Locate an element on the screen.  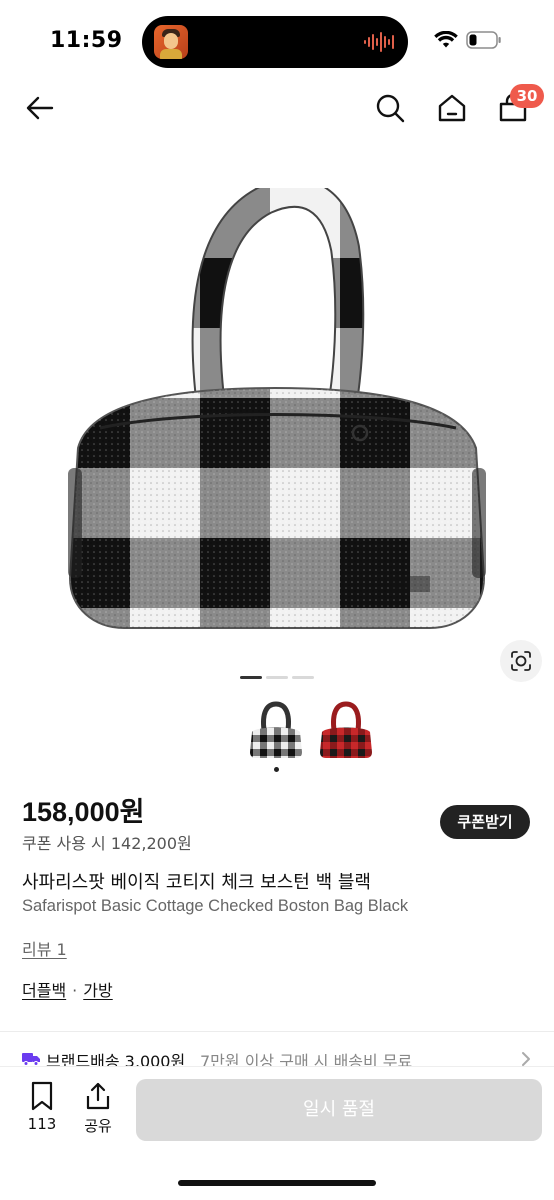
product-price: 158,000원 is located at coordinates (83, 812).